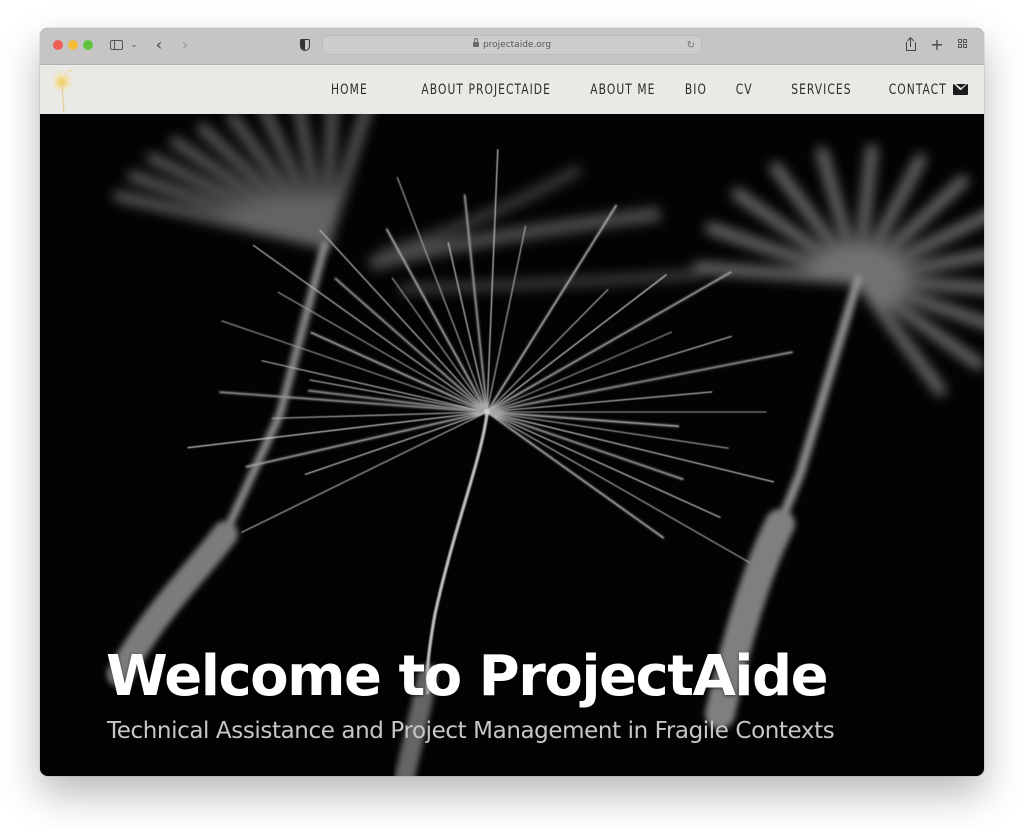 The height and width of the screenshot is (829, 1024). Describe the element at coordinates (622, 90) in the screenshot. I see `nav-item-about-me: ABOUT ME` at that location.